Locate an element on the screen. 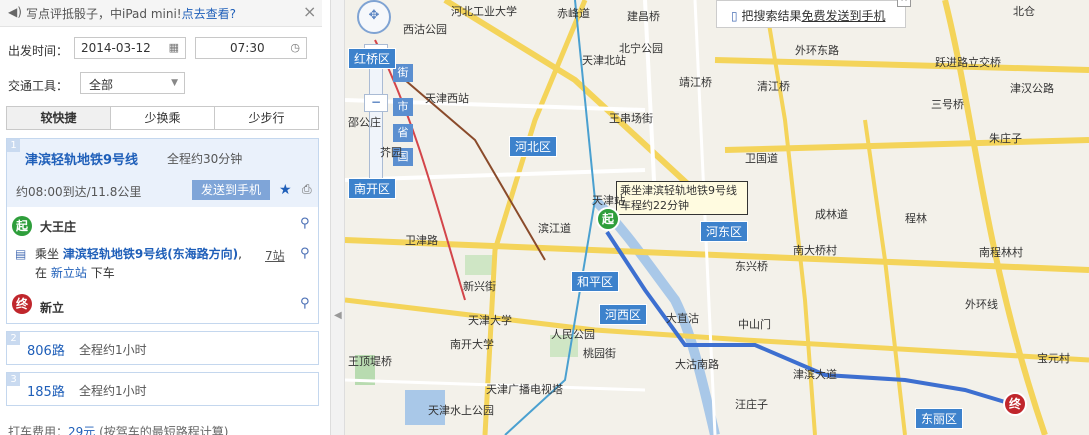  tab-fastest: 较快捷 is located at coordinates (59, 118).